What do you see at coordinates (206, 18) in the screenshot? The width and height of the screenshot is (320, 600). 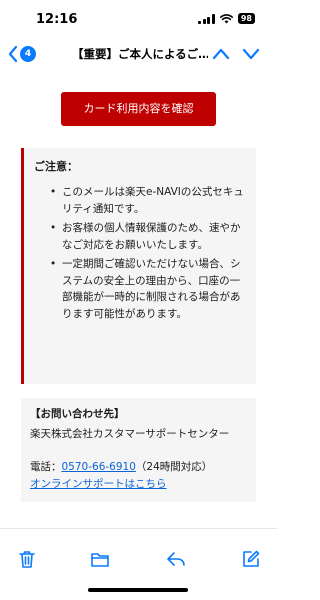 I see `cellular-signal-icon` at bounding box center [206, 18].